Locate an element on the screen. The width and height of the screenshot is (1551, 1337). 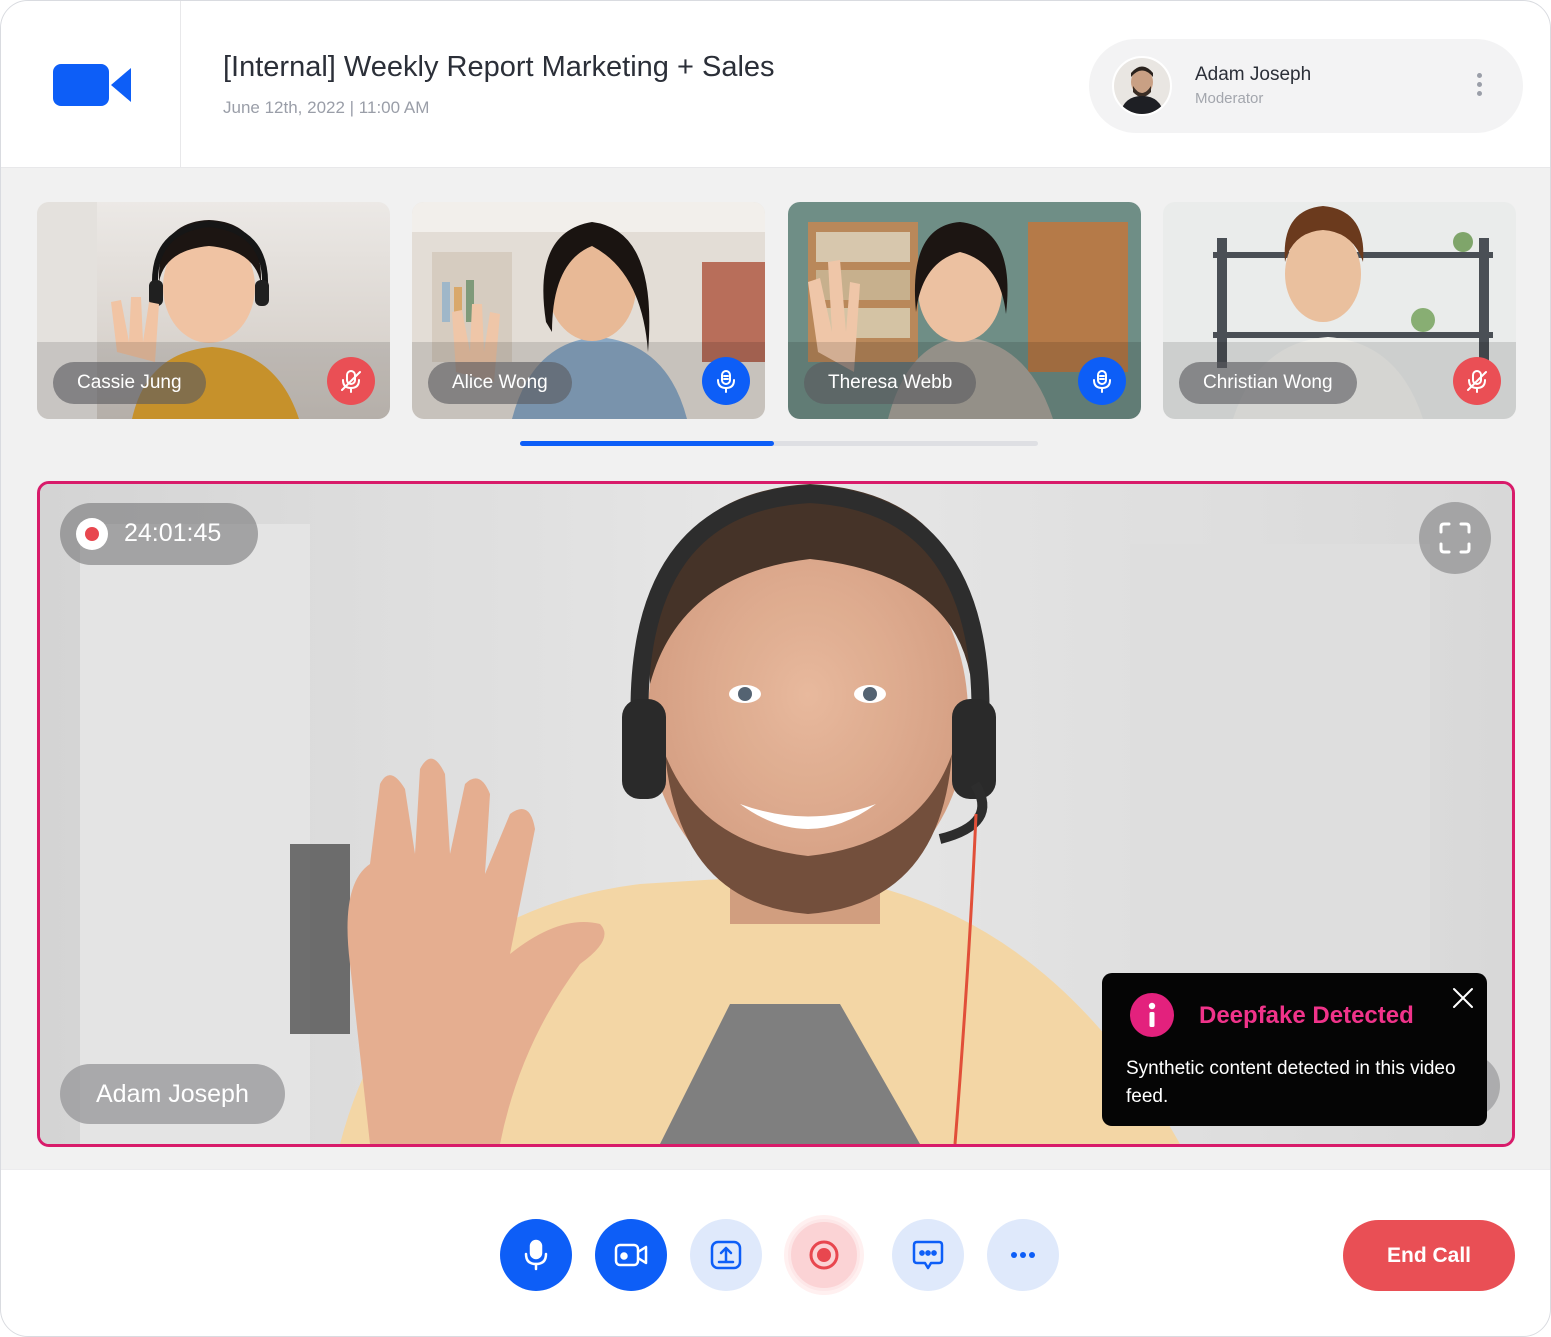
mic-button is located at coordinates (536, 1255).